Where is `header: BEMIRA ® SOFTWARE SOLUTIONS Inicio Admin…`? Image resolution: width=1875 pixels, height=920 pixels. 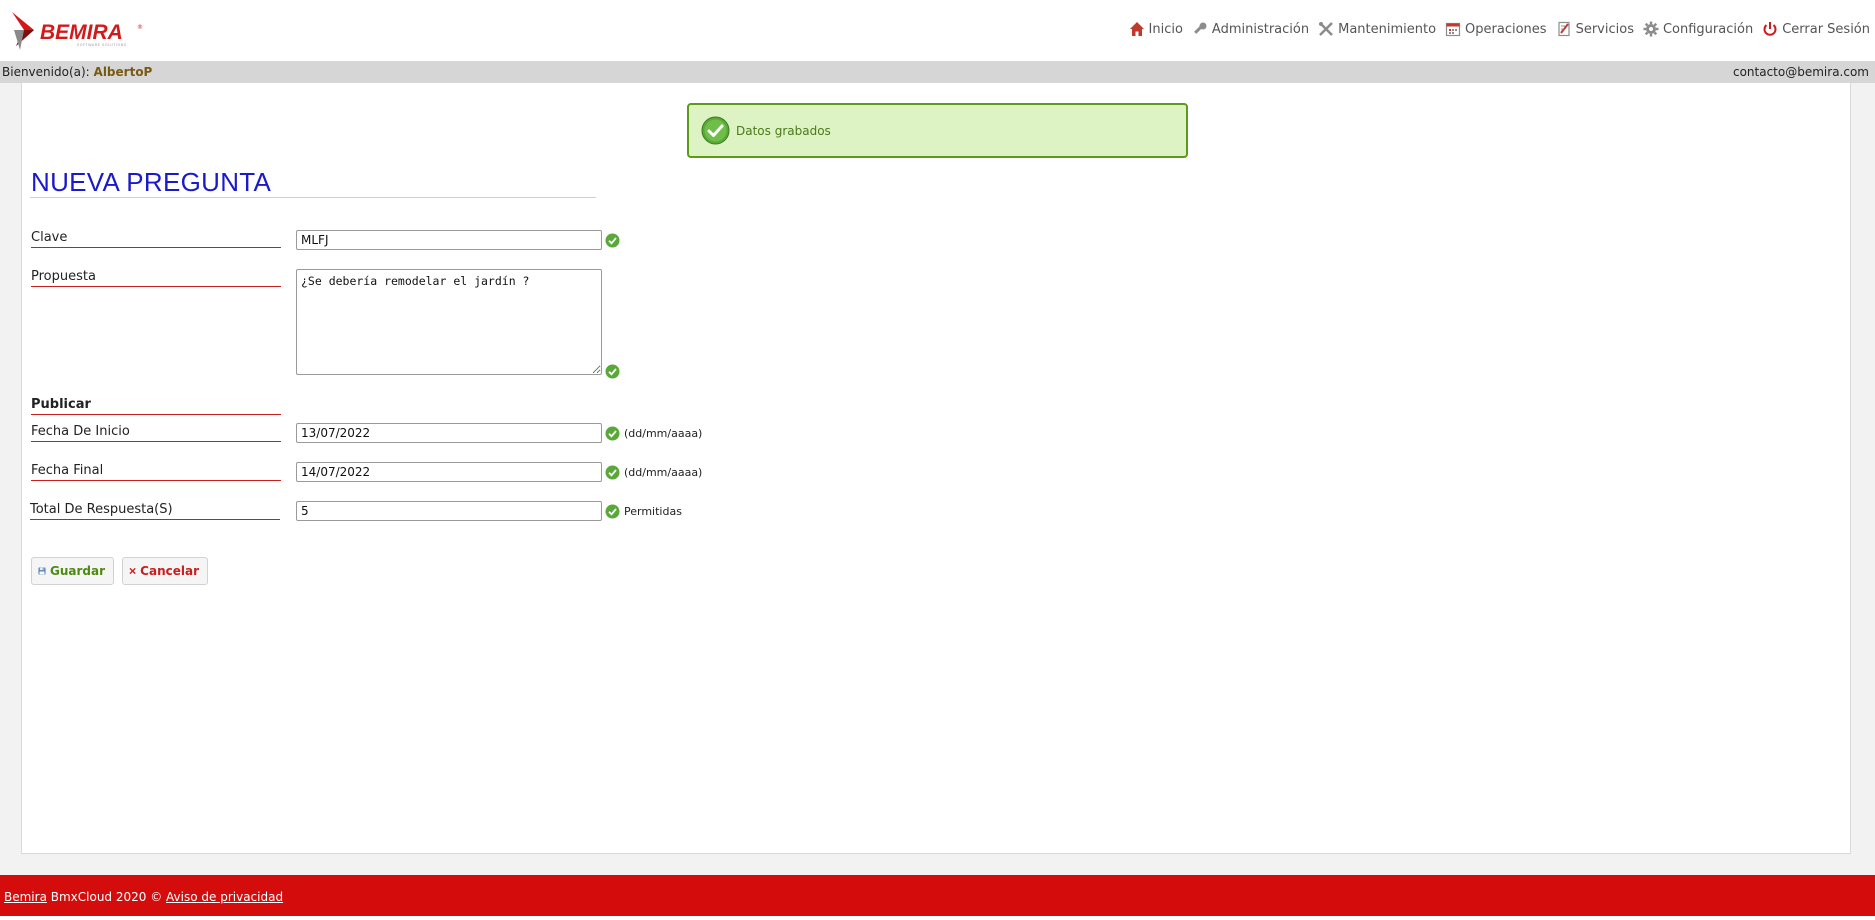
header: BEMIRA ® SOFTWARE SOLUTIONS Inicio Admin… is located at coordinates (937, 30).